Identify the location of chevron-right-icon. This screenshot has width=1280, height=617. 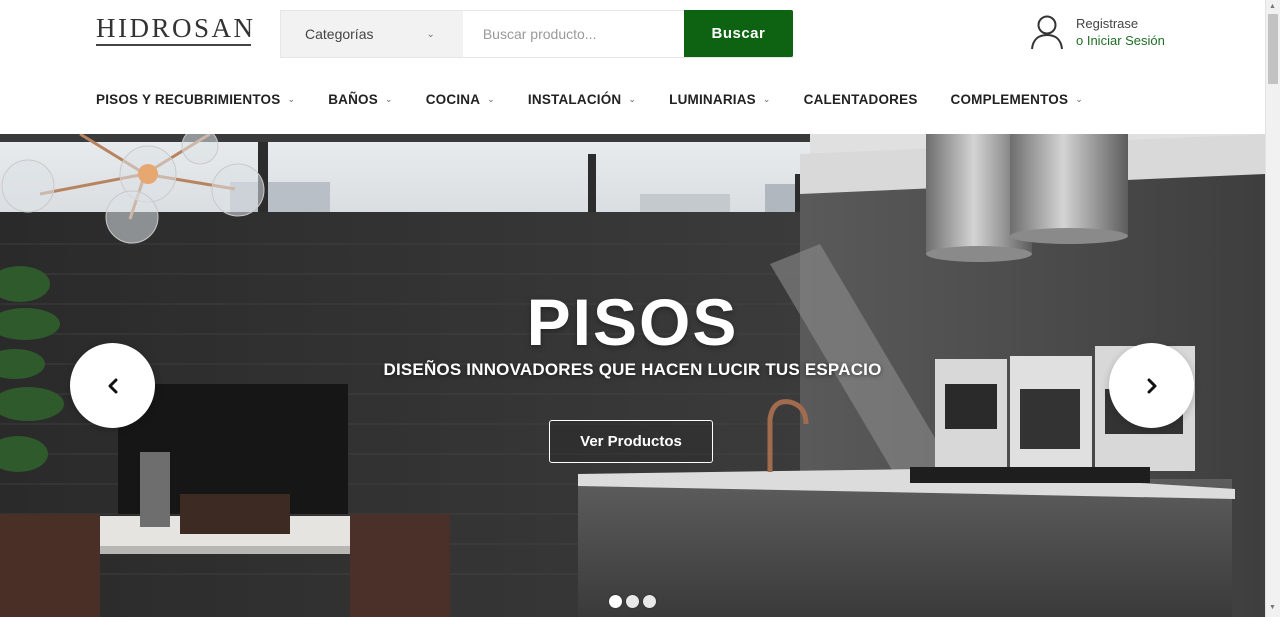
(1151, 385).